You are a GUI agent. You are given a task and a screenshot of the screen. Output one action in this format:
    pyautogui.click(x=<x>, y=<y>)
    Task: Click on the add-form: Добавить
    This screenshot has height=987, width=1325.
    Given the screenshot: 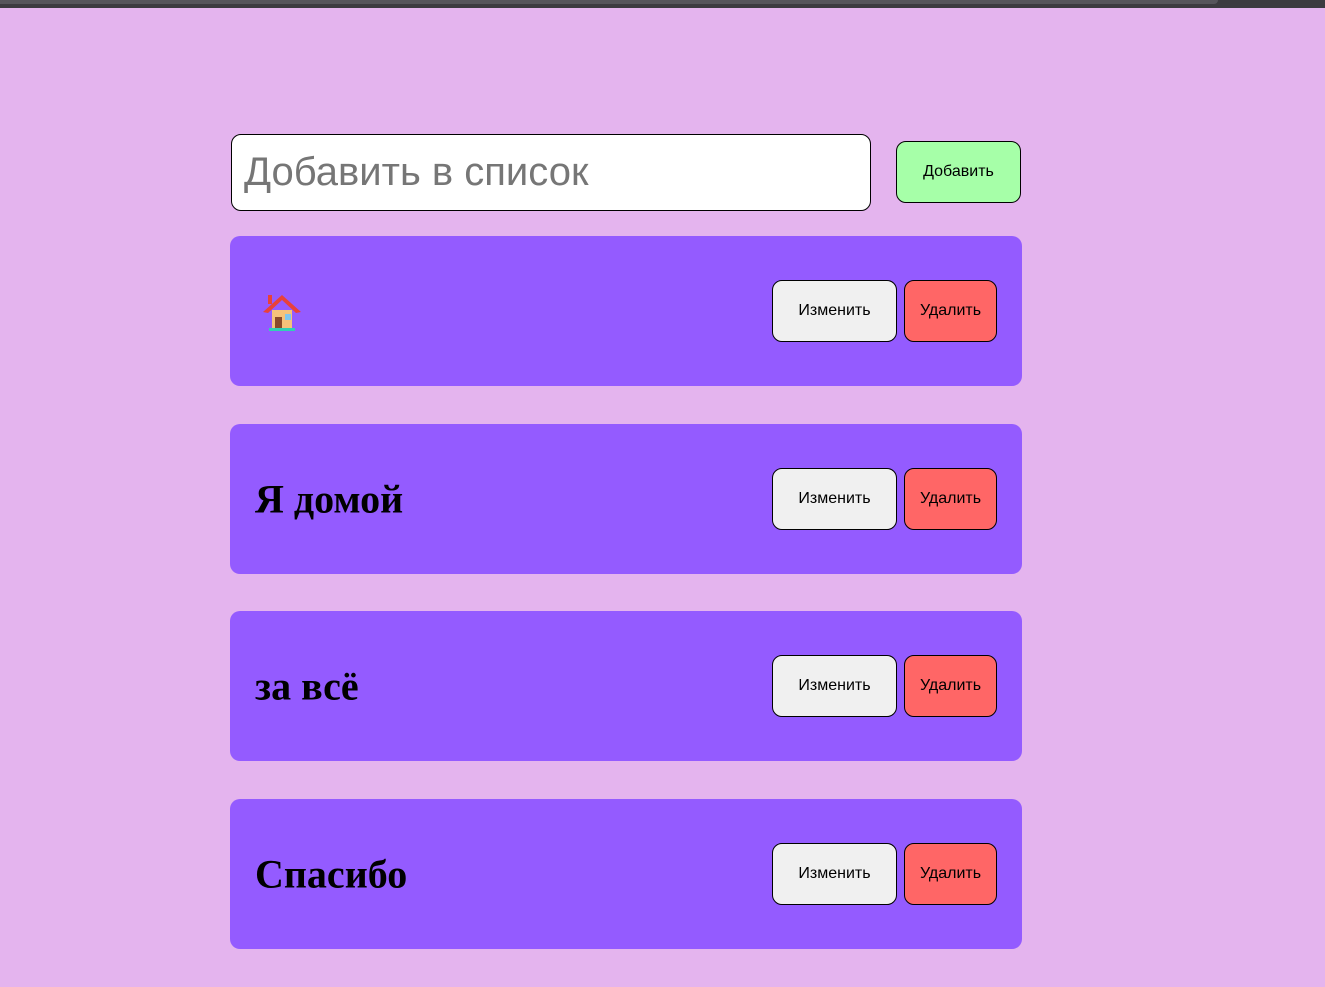 What is the action you would take?
    pyautogui.click(x=626, y=172)
    